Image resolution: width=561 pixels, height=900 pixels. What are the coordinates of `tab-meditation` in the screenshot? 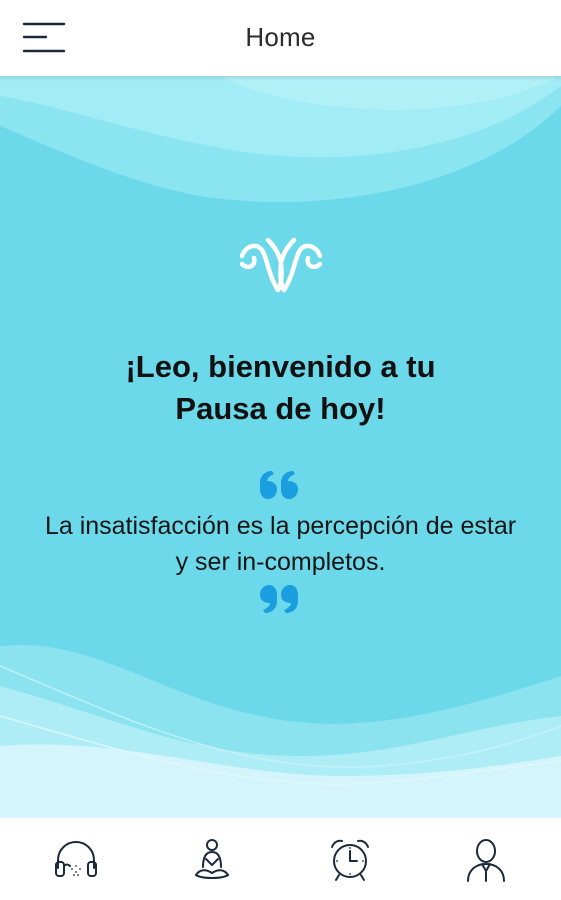 It's located at (212, 860).